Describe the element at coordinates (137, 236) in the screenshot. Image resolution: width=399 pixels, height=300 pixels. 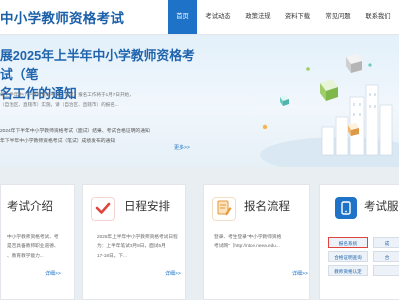
I see `card-text-line: 2025年上半年中小学教师资格考试日程` at that location.